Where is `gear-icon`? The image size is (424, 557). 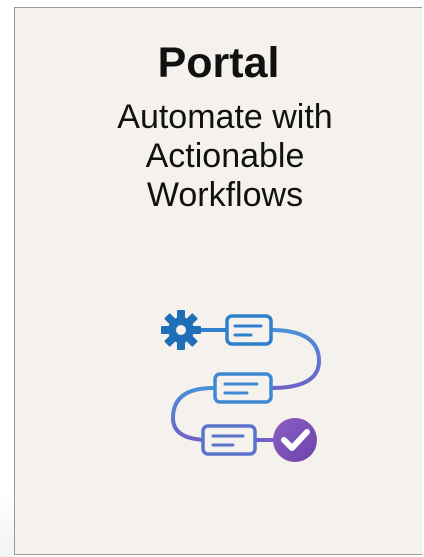
gear-icon is located at coordinates (181, 330).